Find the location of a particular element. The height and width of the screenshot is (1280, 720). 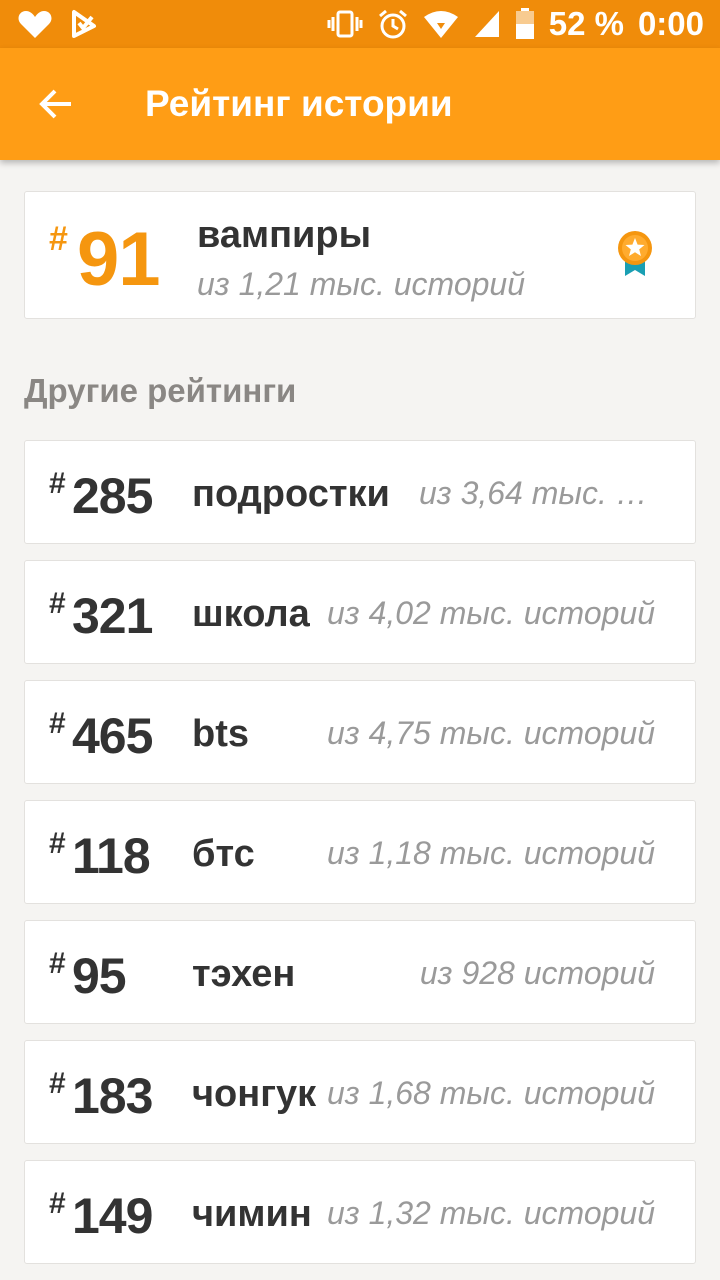

rating-subtitle: из 4,75 тыс. историй is located at coordinates (491, 733).